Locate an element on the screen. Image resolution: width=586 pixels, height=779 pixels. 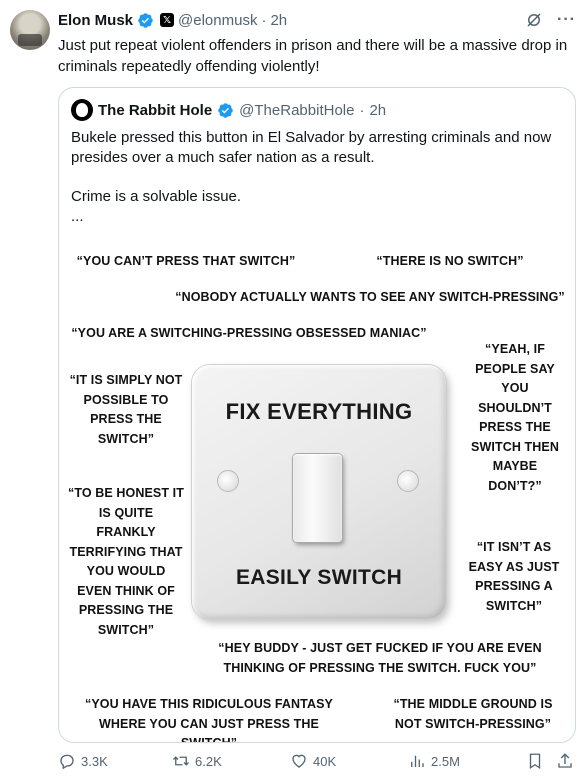
author-name: Elon Musk is located at coordinates (95, 20).